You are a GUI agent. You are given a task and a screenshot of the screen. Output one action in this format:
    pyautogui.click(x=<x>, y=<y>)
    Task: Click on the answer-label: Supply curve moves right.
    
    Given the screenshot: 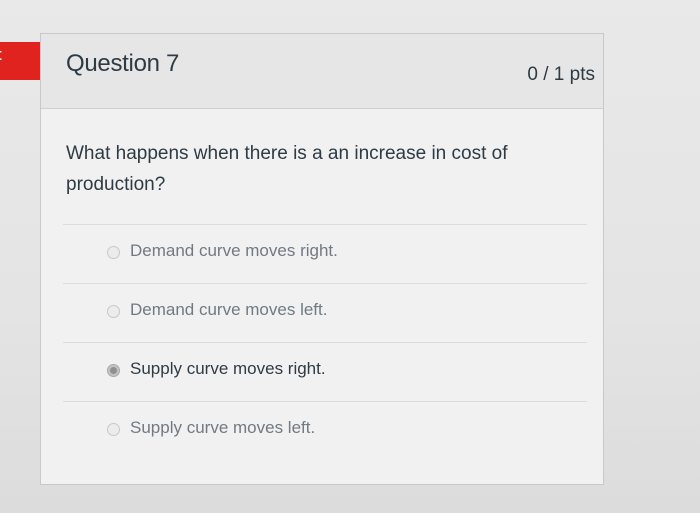 What is the action you would take?
    pyautogui.click(x=228, y=368)
    